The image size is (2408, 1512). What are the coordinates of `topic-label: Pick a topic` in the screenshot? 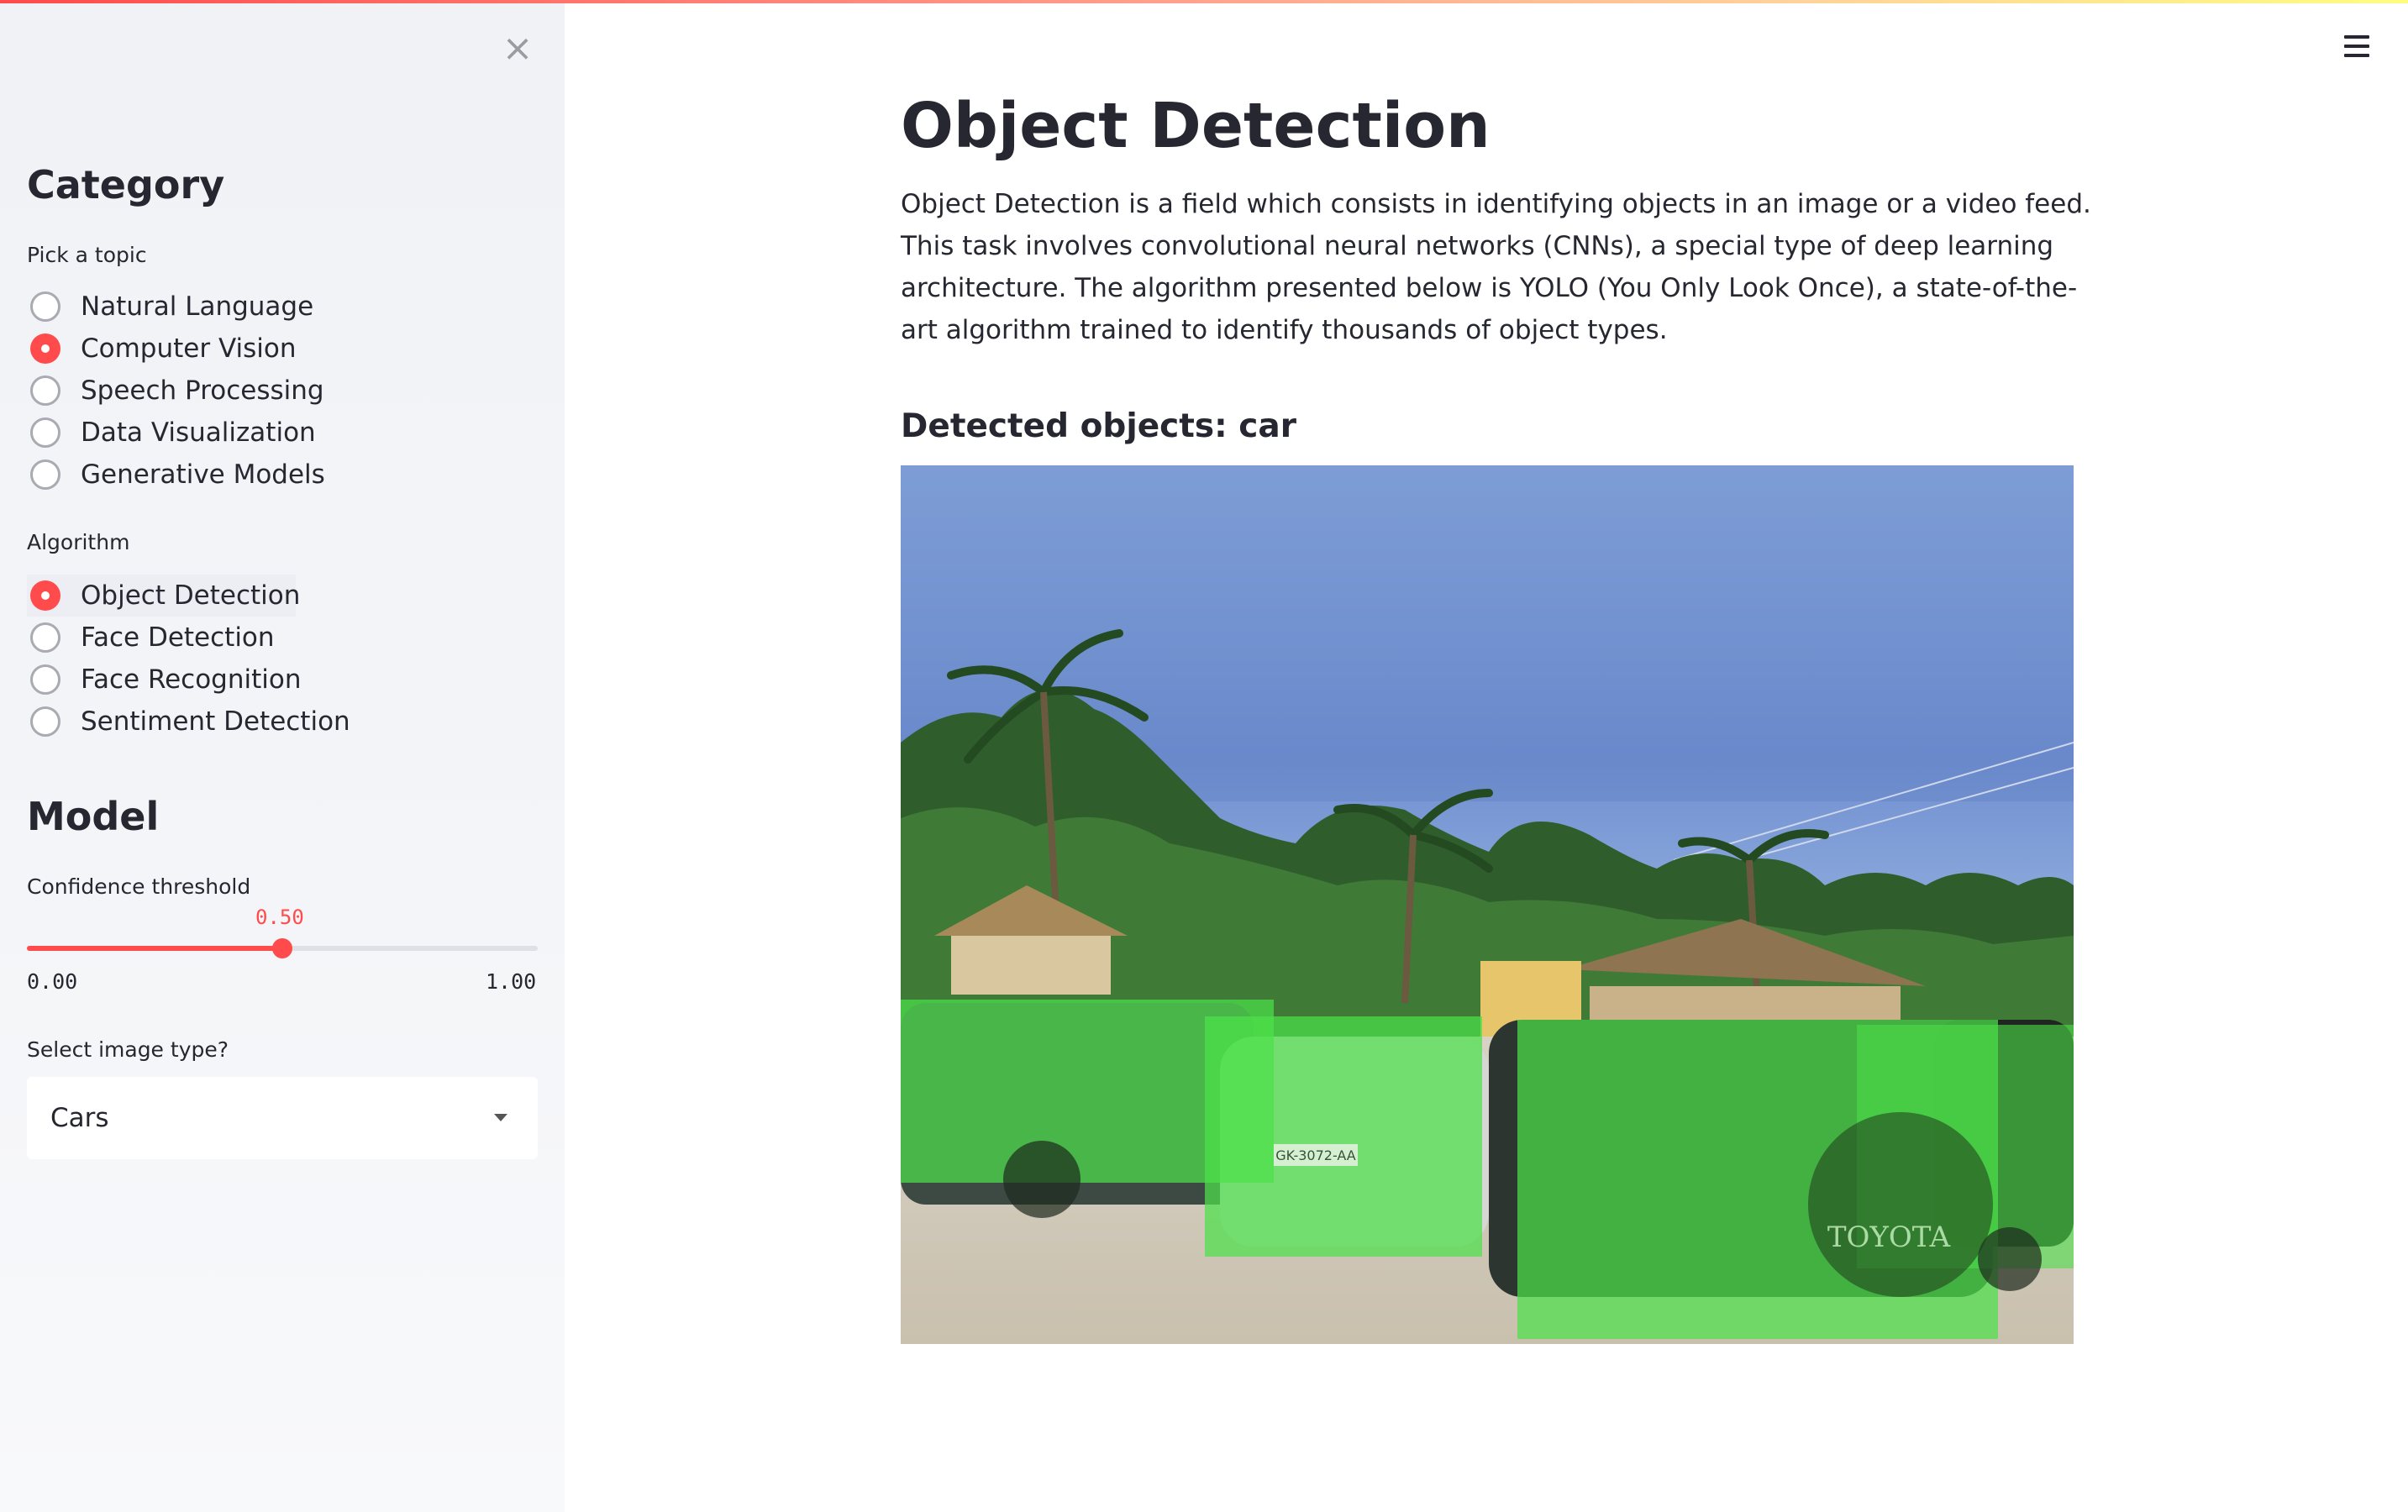 It's located at (87, 255).